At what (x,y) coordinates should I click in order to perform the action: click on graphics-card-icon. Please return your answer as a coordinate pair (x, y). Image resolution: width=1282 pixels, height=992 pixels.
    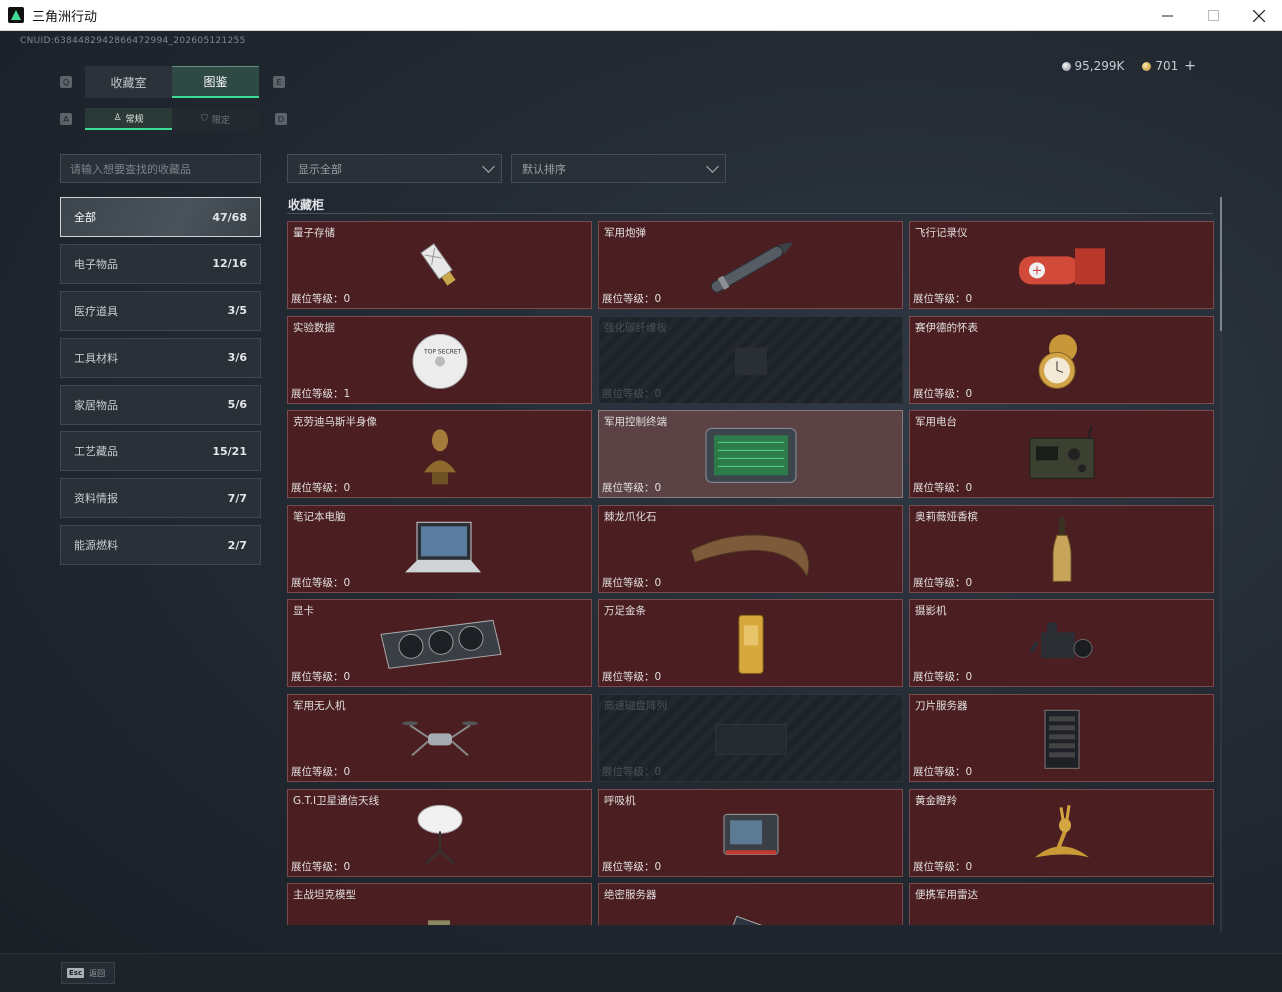
    Looking at the image, I should click on (440, 645).